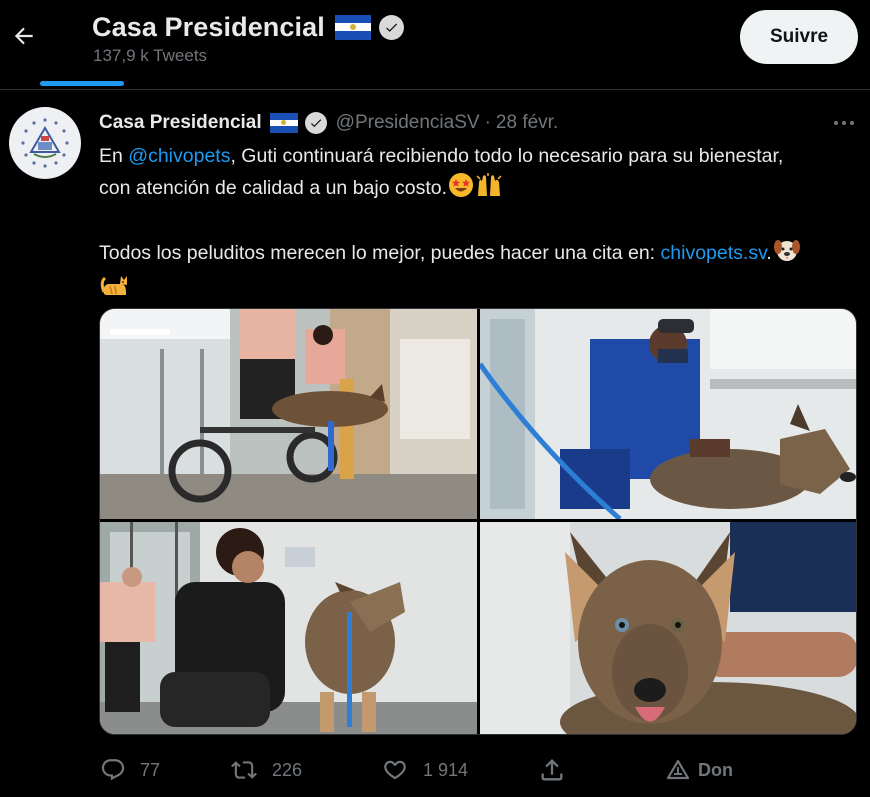 The height and width of the screenshot is (797, 870). What do you see at coordinates (668, 414) in the screenshot?
I see `photo-vet-examining-dog` at bounding box center [668, 414].